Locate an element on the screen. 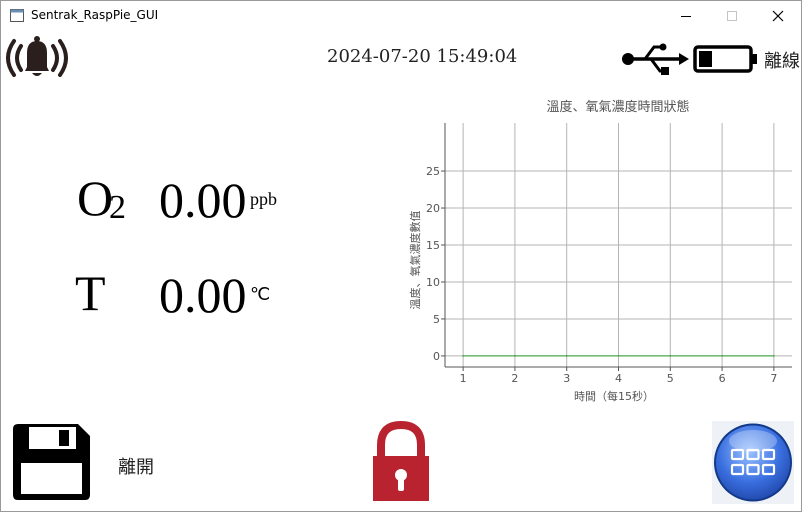 Image resolution: width=802 pixels, height=512 pixels. padlock-icon is located at coordinates (401, 462).